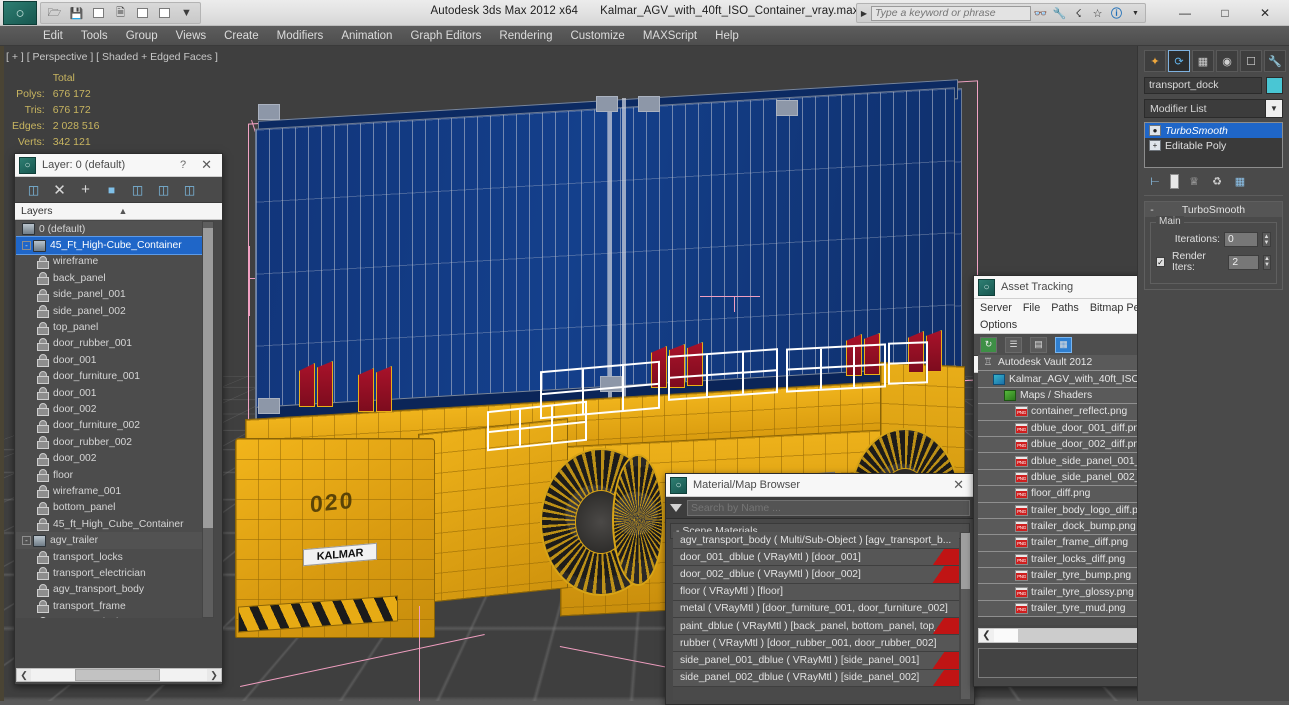 The width and height of the screenshot is (1289, 705). I want to click on motion-tab-icon: ◉, so click(1227, 61).